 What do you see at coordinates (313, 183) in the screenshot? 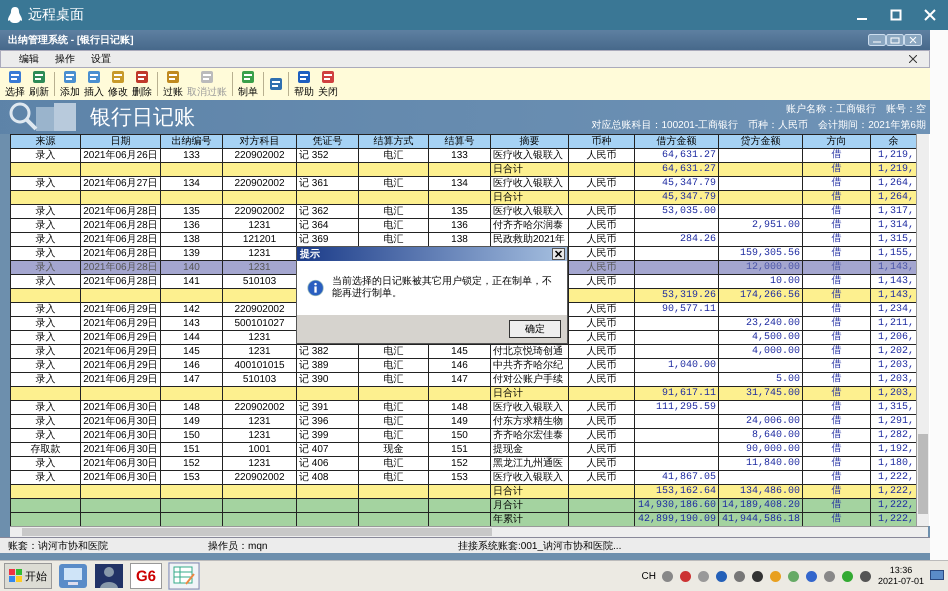
I see `table-cell: 记 361` at bounding box center [313, 183].